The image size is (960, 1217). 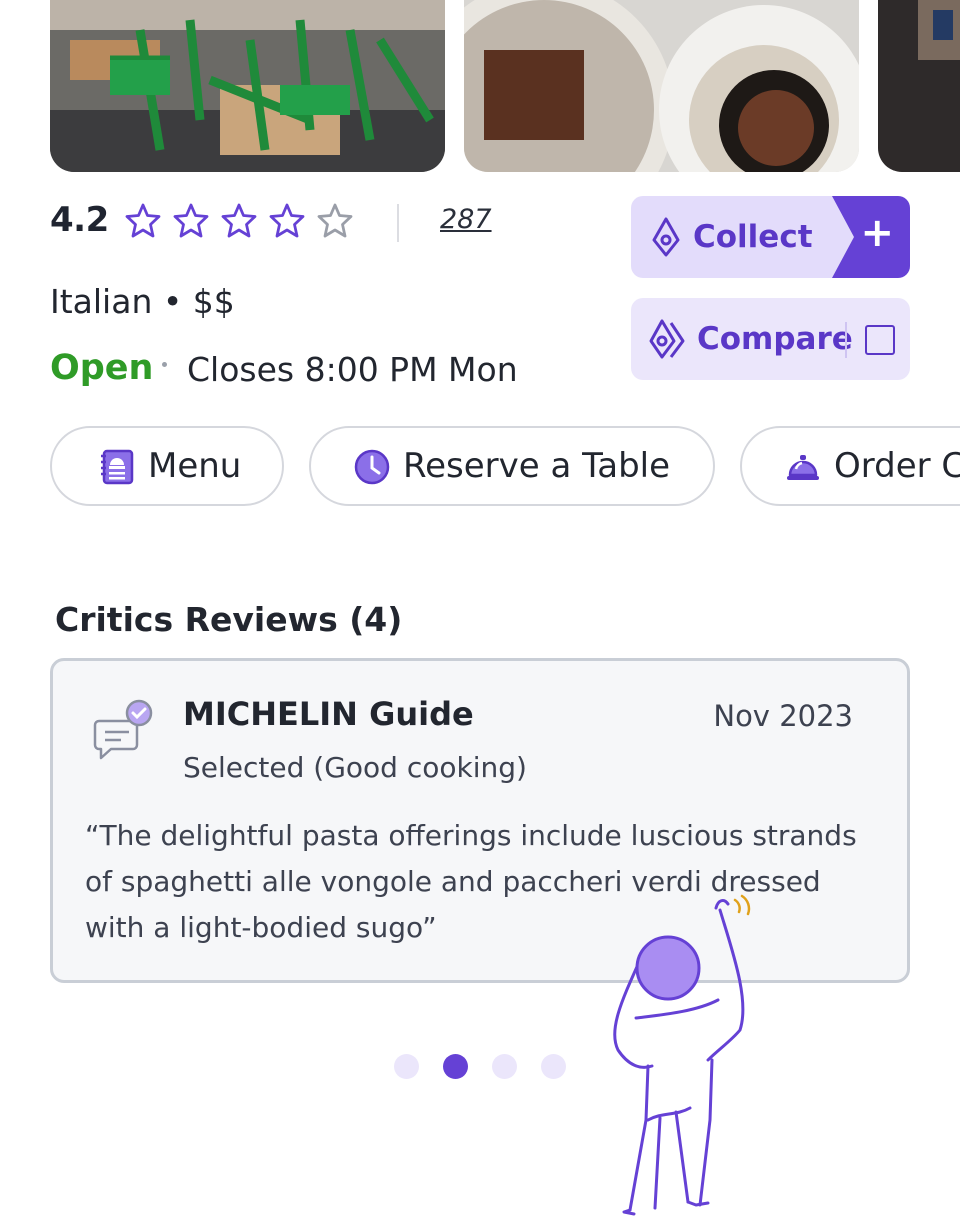 What do you see at coordinates (79, 220) in the screenshot?
I see `rating-value: 4.2` at bounding box center [79, 220].